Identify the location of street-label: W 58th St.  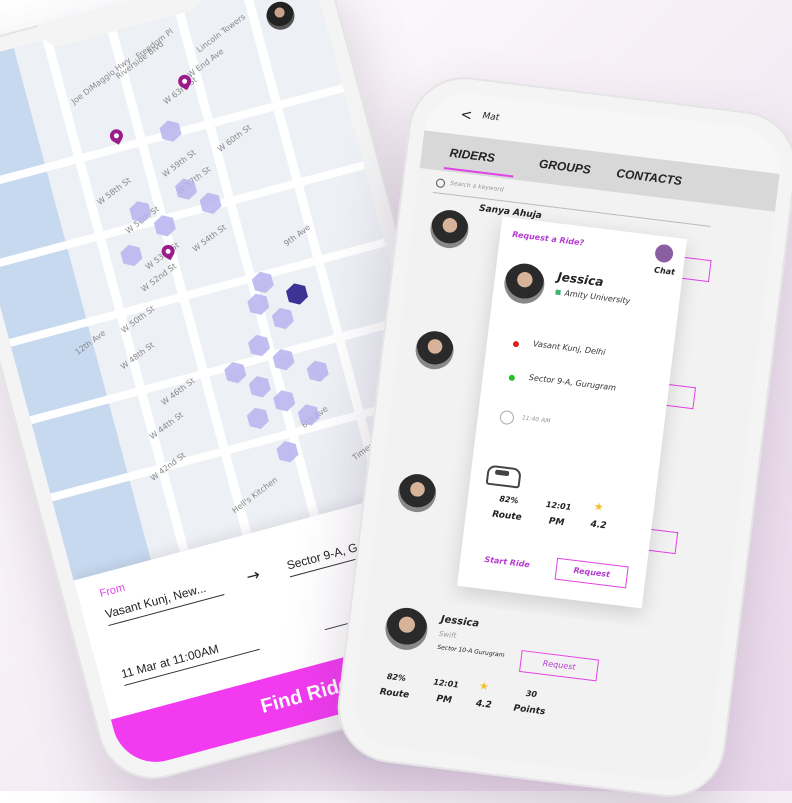
(114, 191).